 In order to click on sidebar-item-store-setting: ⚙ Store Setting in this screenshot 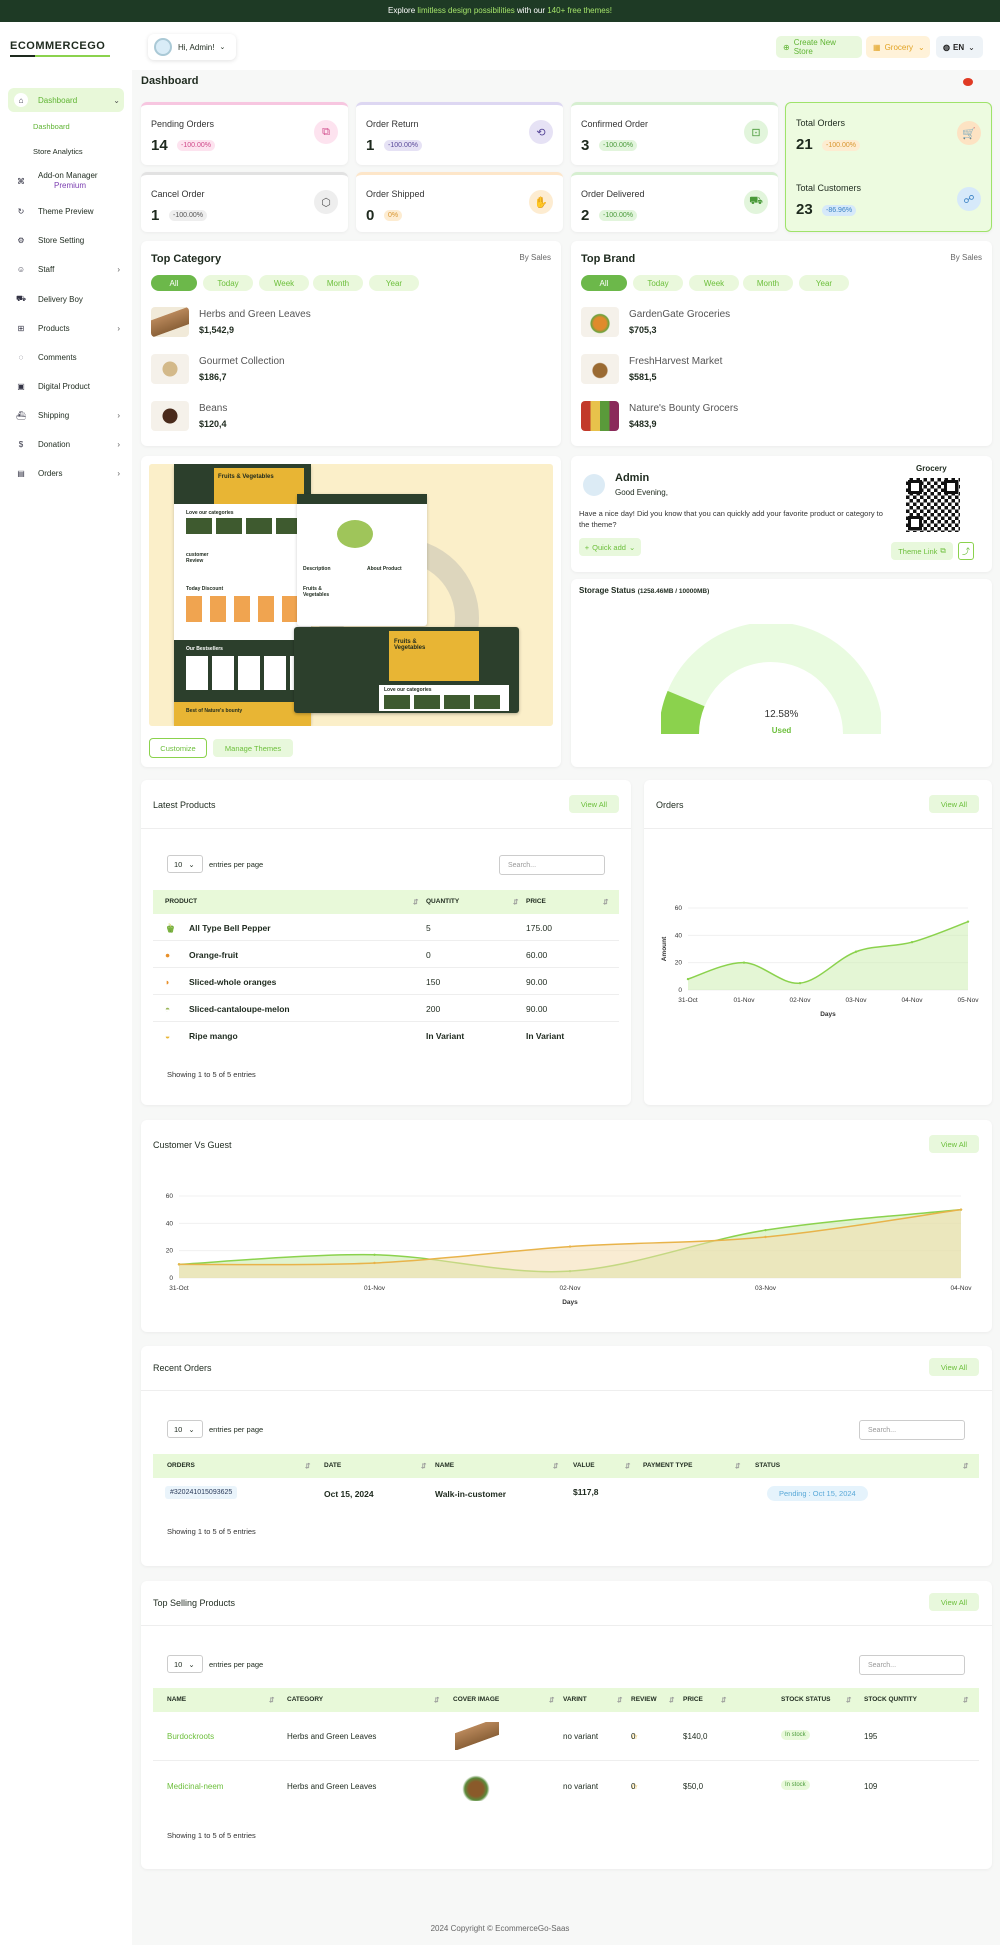, I will do `click(66, 240)`.